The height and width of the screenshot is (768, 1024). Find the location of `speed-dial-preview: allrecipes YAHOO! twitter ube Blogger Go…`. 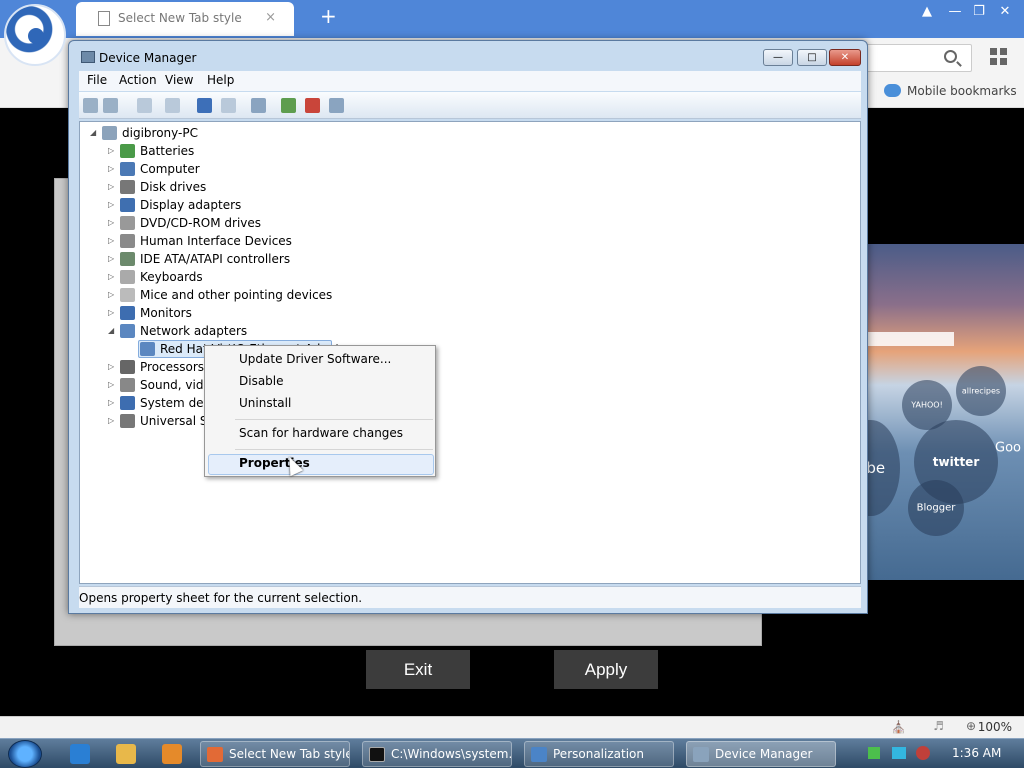

speed-dial-preview: allrecipes YAHOO! twitter ube Blogger Go… is located at coordinates (933, 412).